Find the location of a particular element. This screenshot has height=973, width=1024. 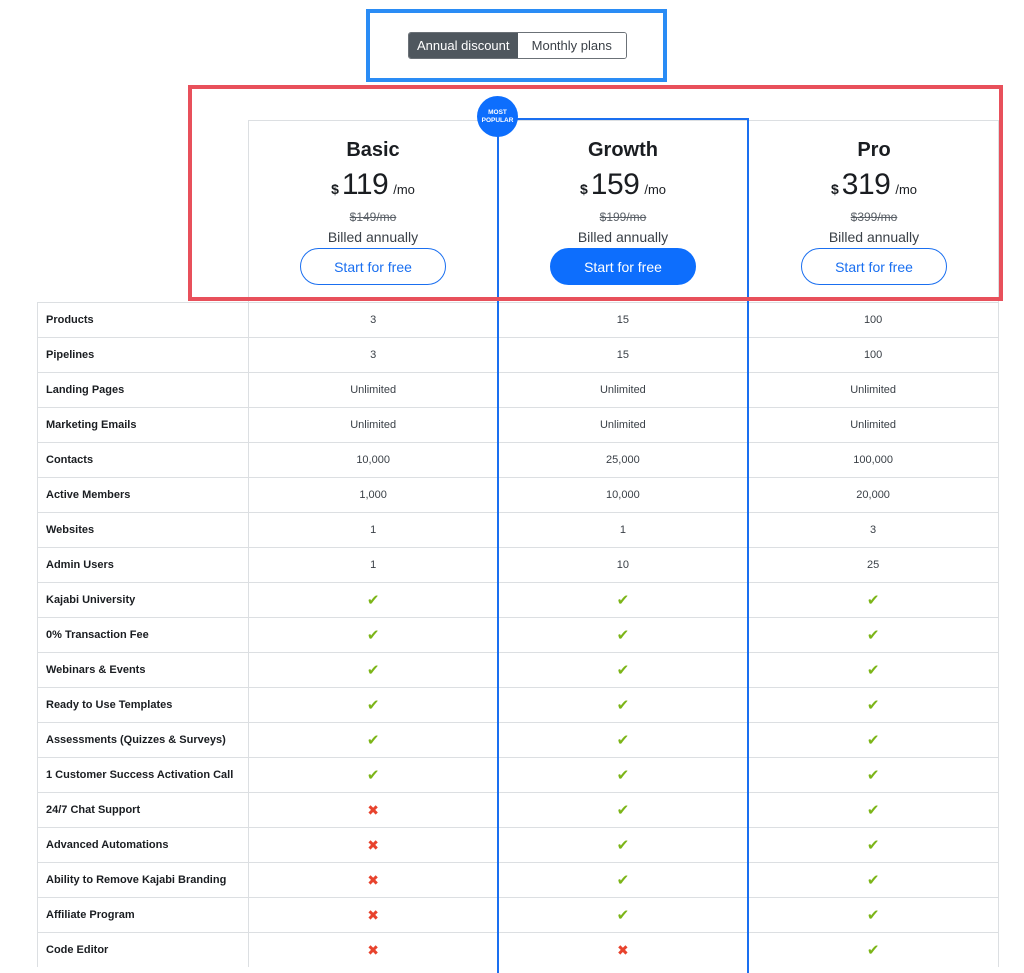

billing-toggle: Annual discount Monthly plans is located at coordinates (517, 45).